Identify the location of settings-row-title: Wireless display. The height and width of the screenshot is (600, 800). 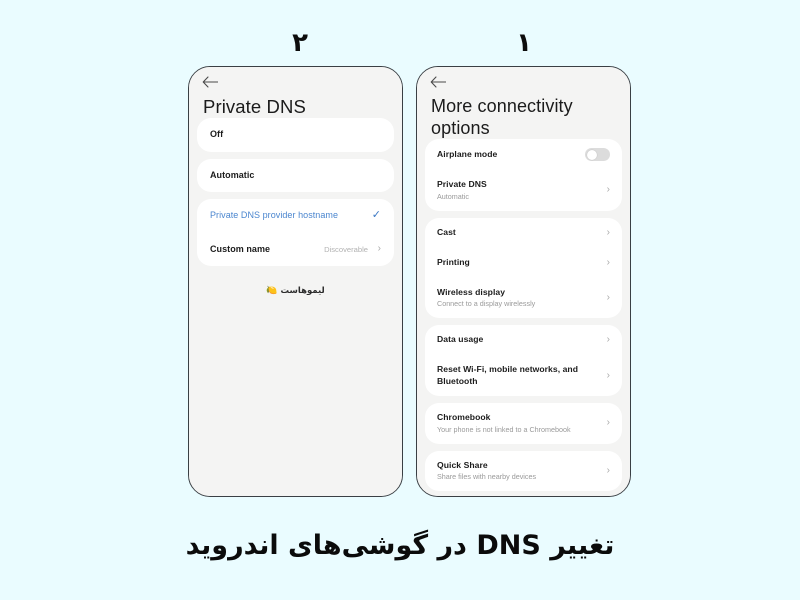
(471, 291).